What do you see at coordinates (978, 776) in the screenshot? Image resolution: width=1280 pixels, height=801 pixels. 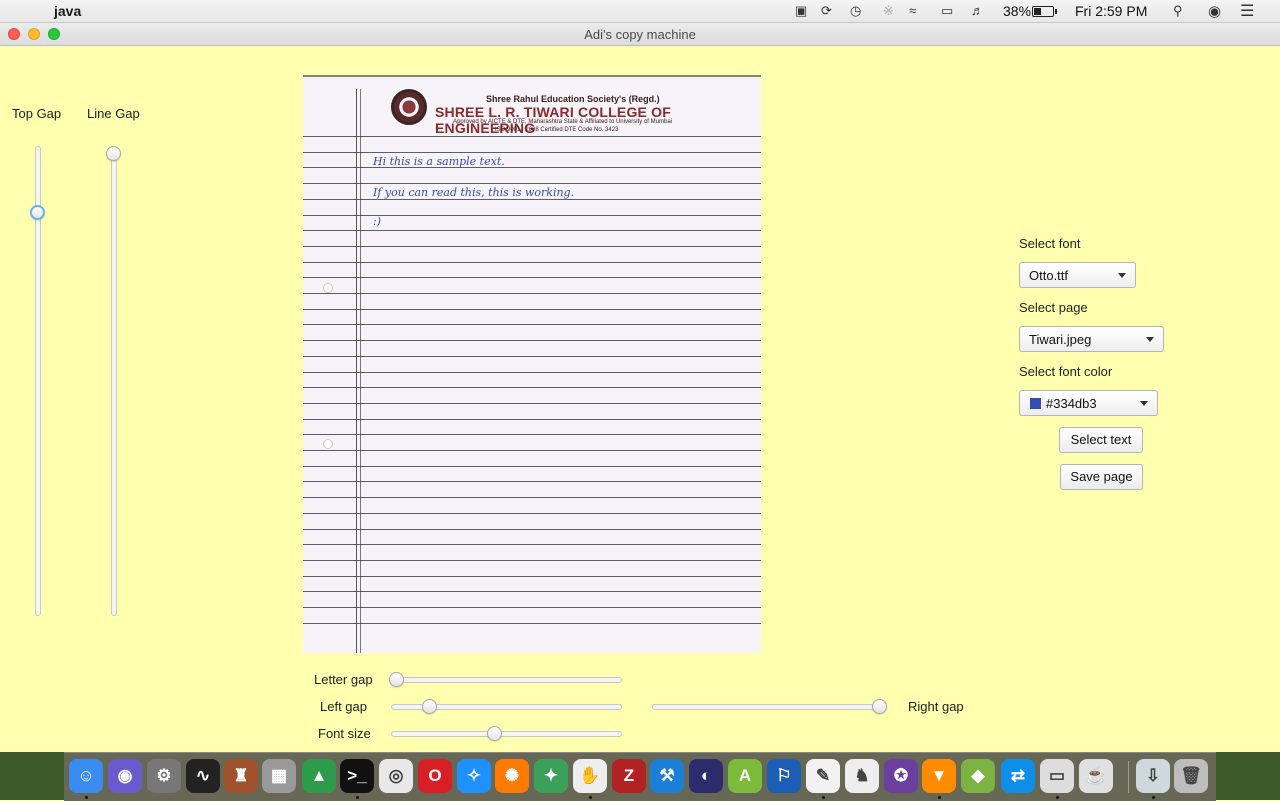 I see `android-file-transfer-icon: ◆` at bounding box center [978, 776].